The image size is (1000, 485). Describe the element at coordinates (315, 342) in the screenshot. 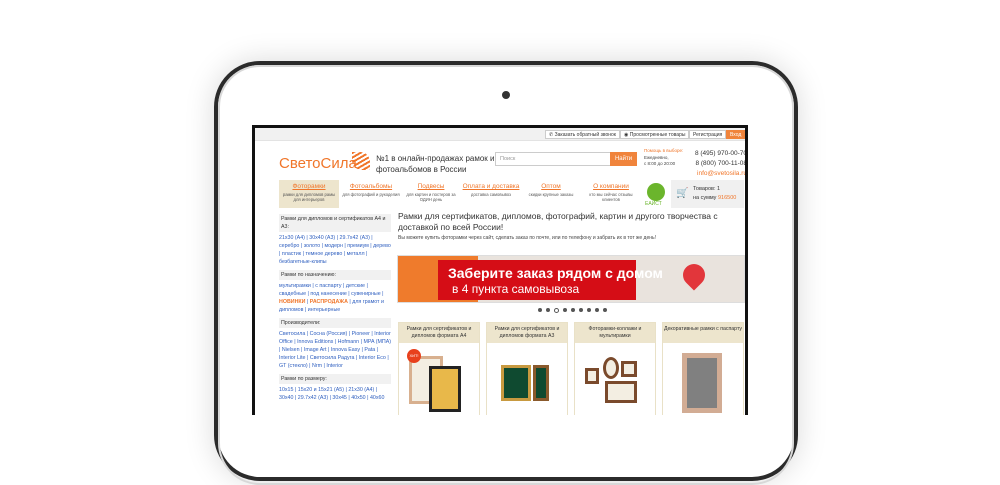

I see `sidebar-link: Innova Editions` at that location.